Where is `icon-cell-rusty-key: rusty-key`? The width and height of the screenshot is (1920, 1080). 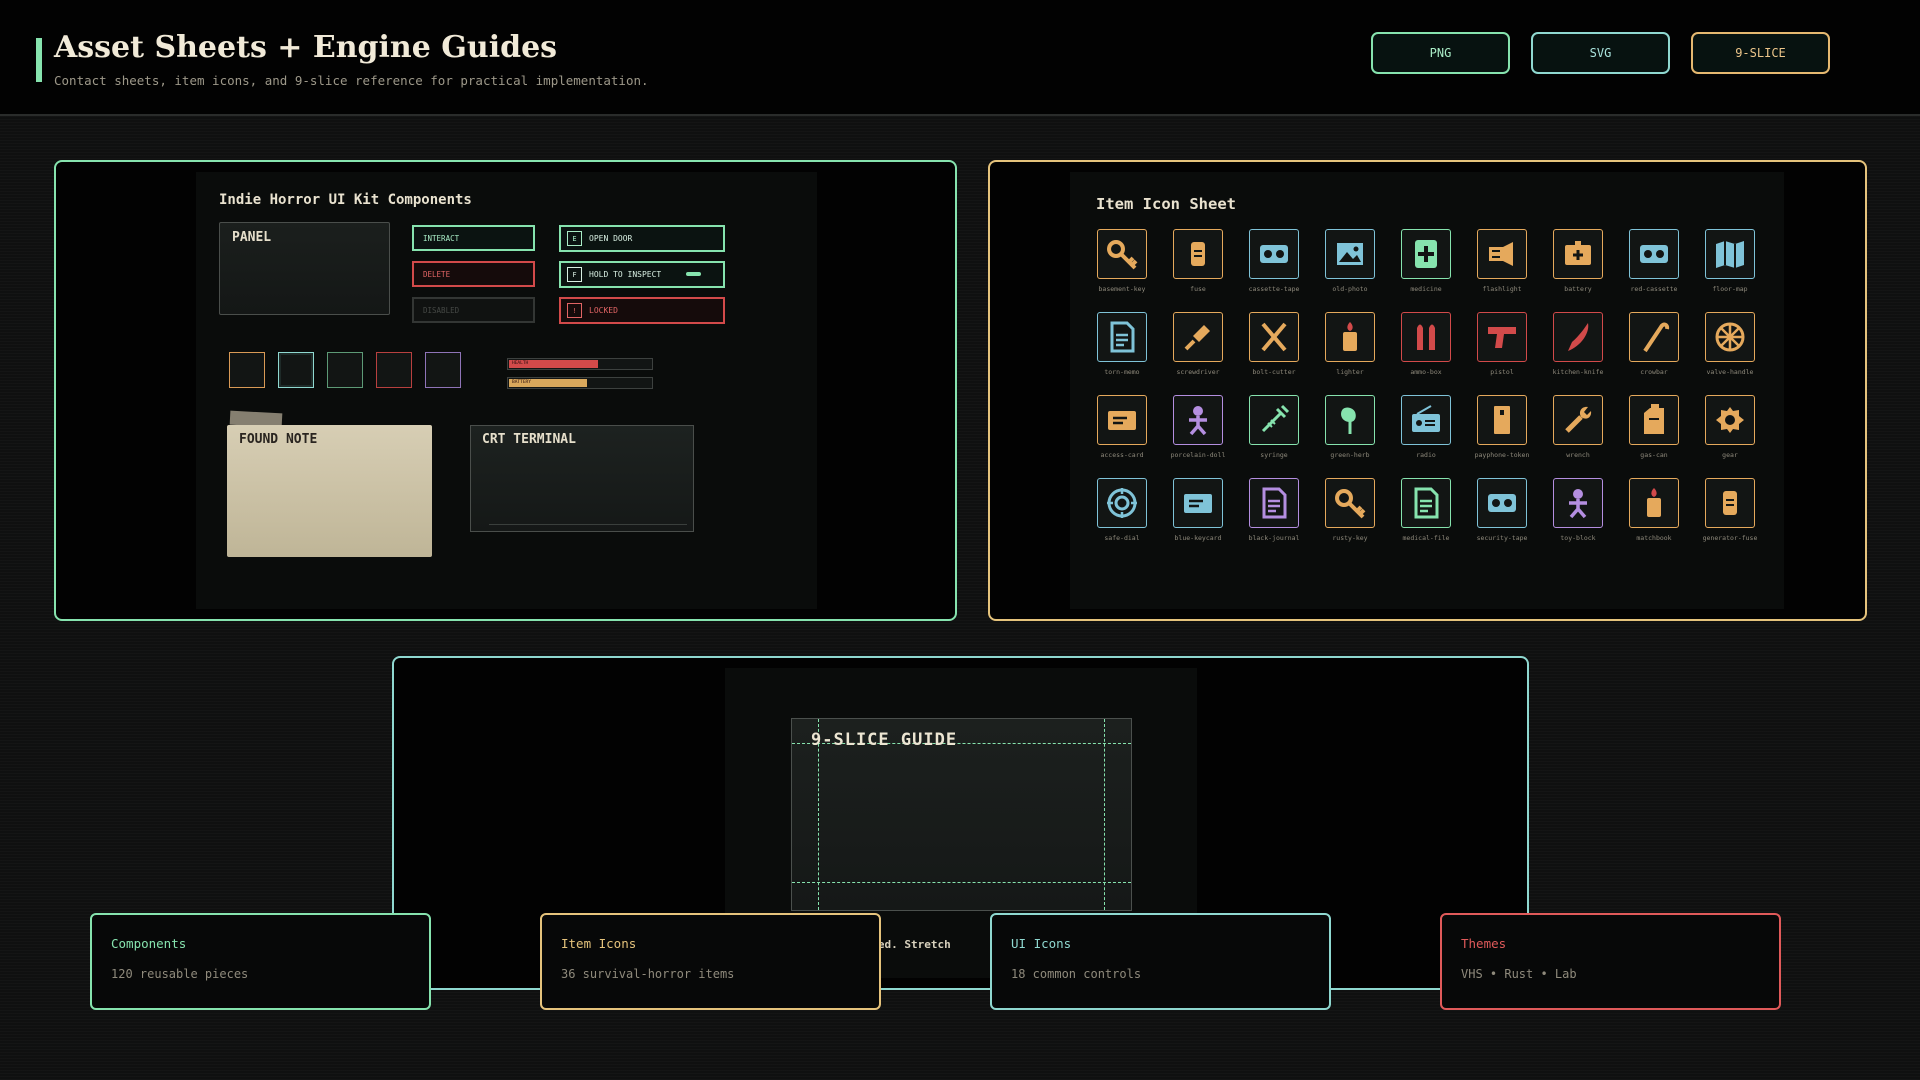 icon-cell-rusty-key: rusty-key is located at coordinates (1346, 518).